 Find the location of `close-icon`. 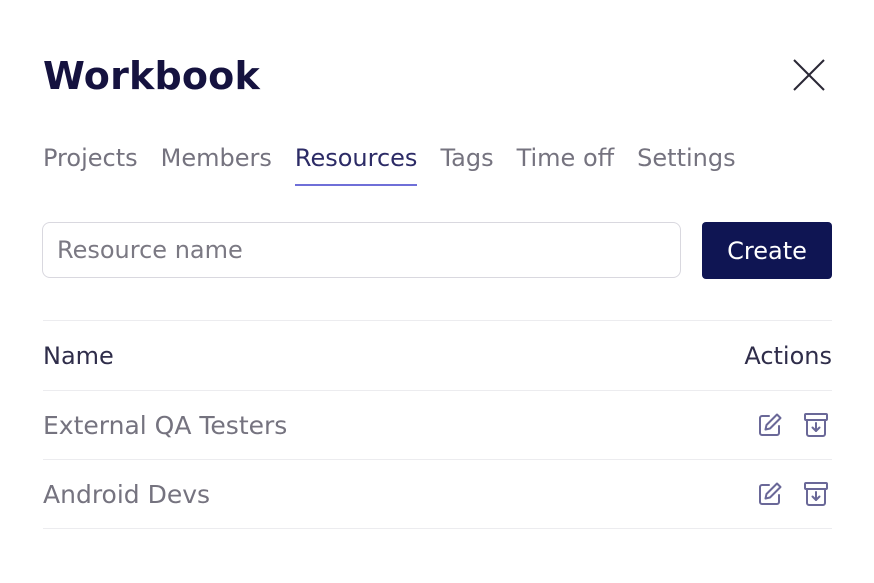

close-icon is located at coordinates (809, 75).